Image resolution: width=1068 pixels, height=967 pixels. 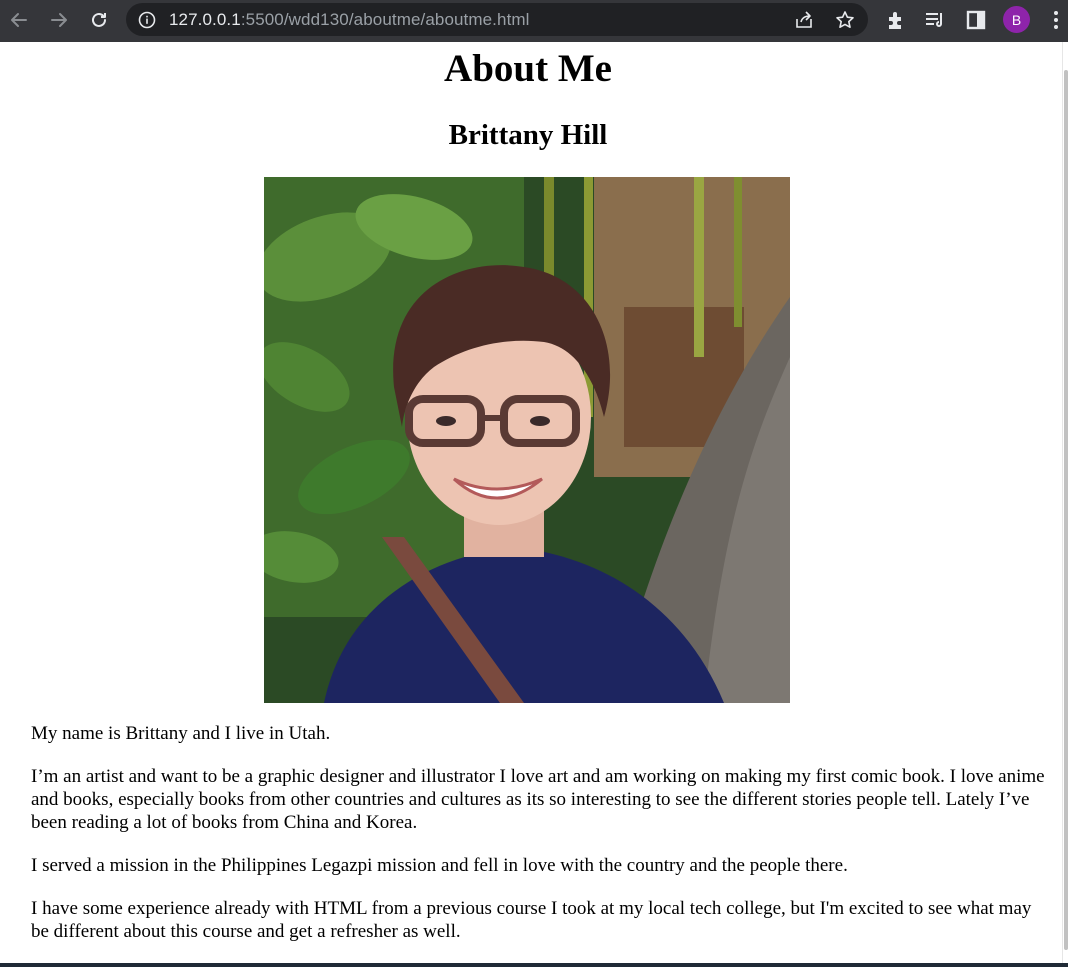 I want to click on reload-icon, so click(x=99, y=19).